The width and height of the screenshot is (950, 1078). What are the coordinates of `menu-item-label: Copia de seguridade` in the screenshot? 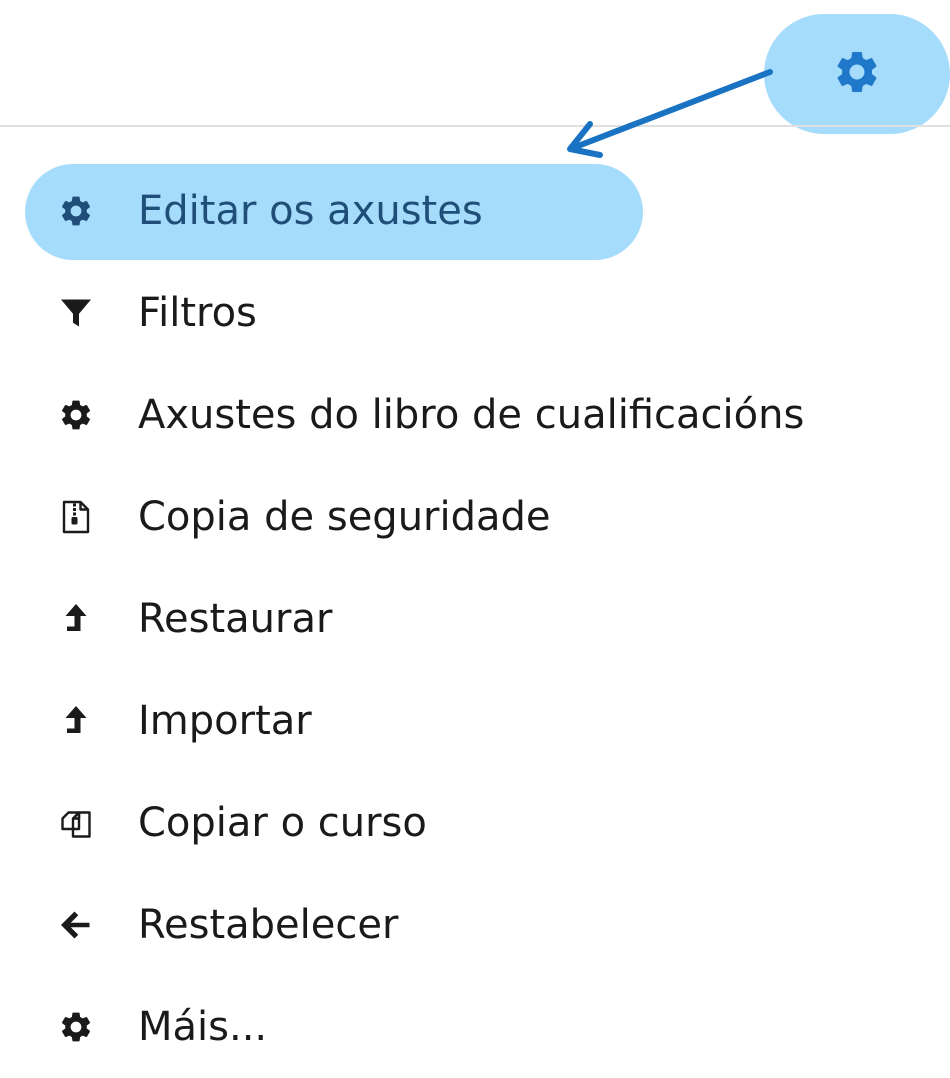 It's located at (344, 517).